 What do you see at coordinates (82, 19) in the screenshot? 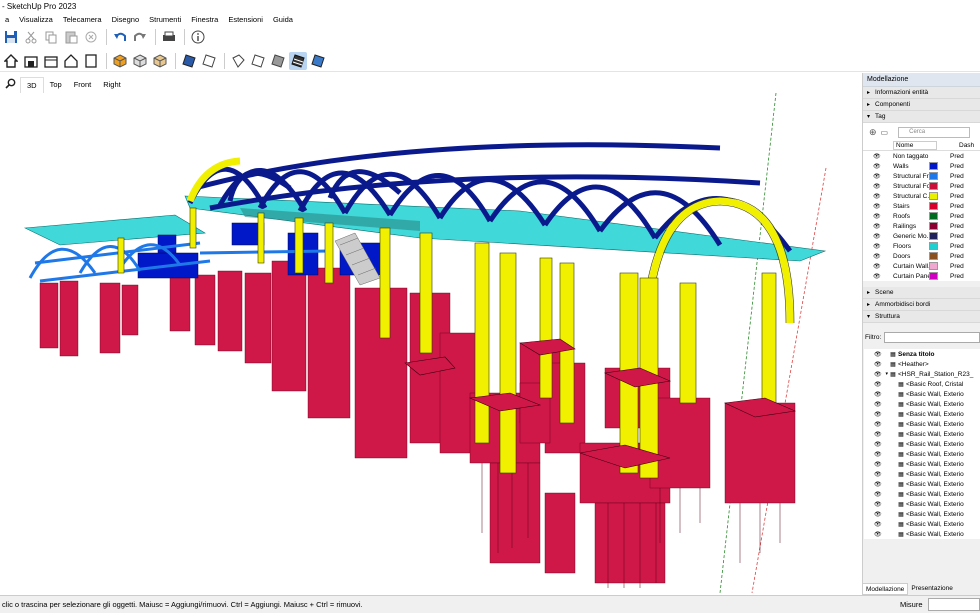
I see `menu-camera: Telecamera` at bounding box center [82, 19].